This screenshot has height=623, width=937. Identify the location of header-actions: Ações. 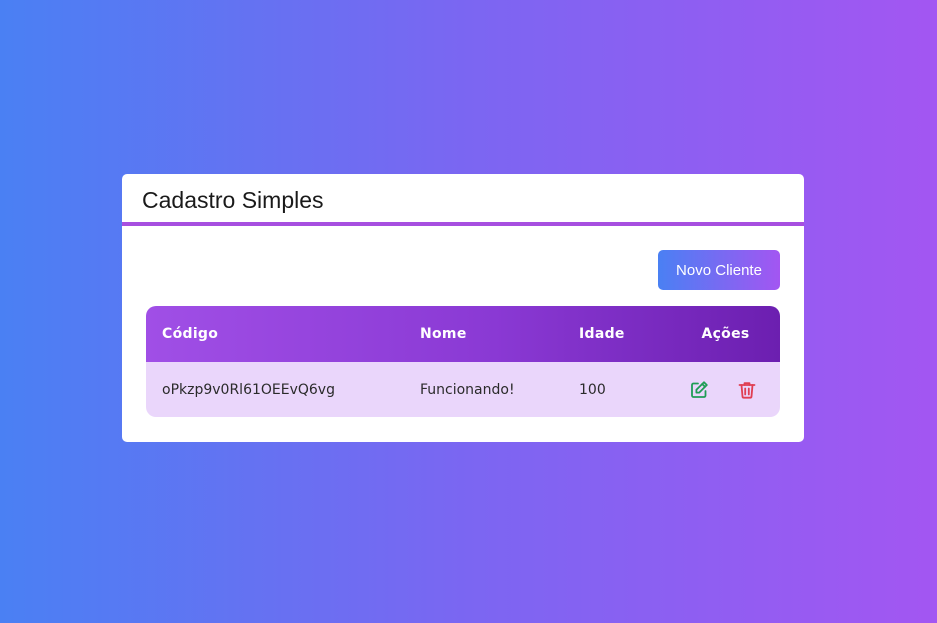
(725, 334).